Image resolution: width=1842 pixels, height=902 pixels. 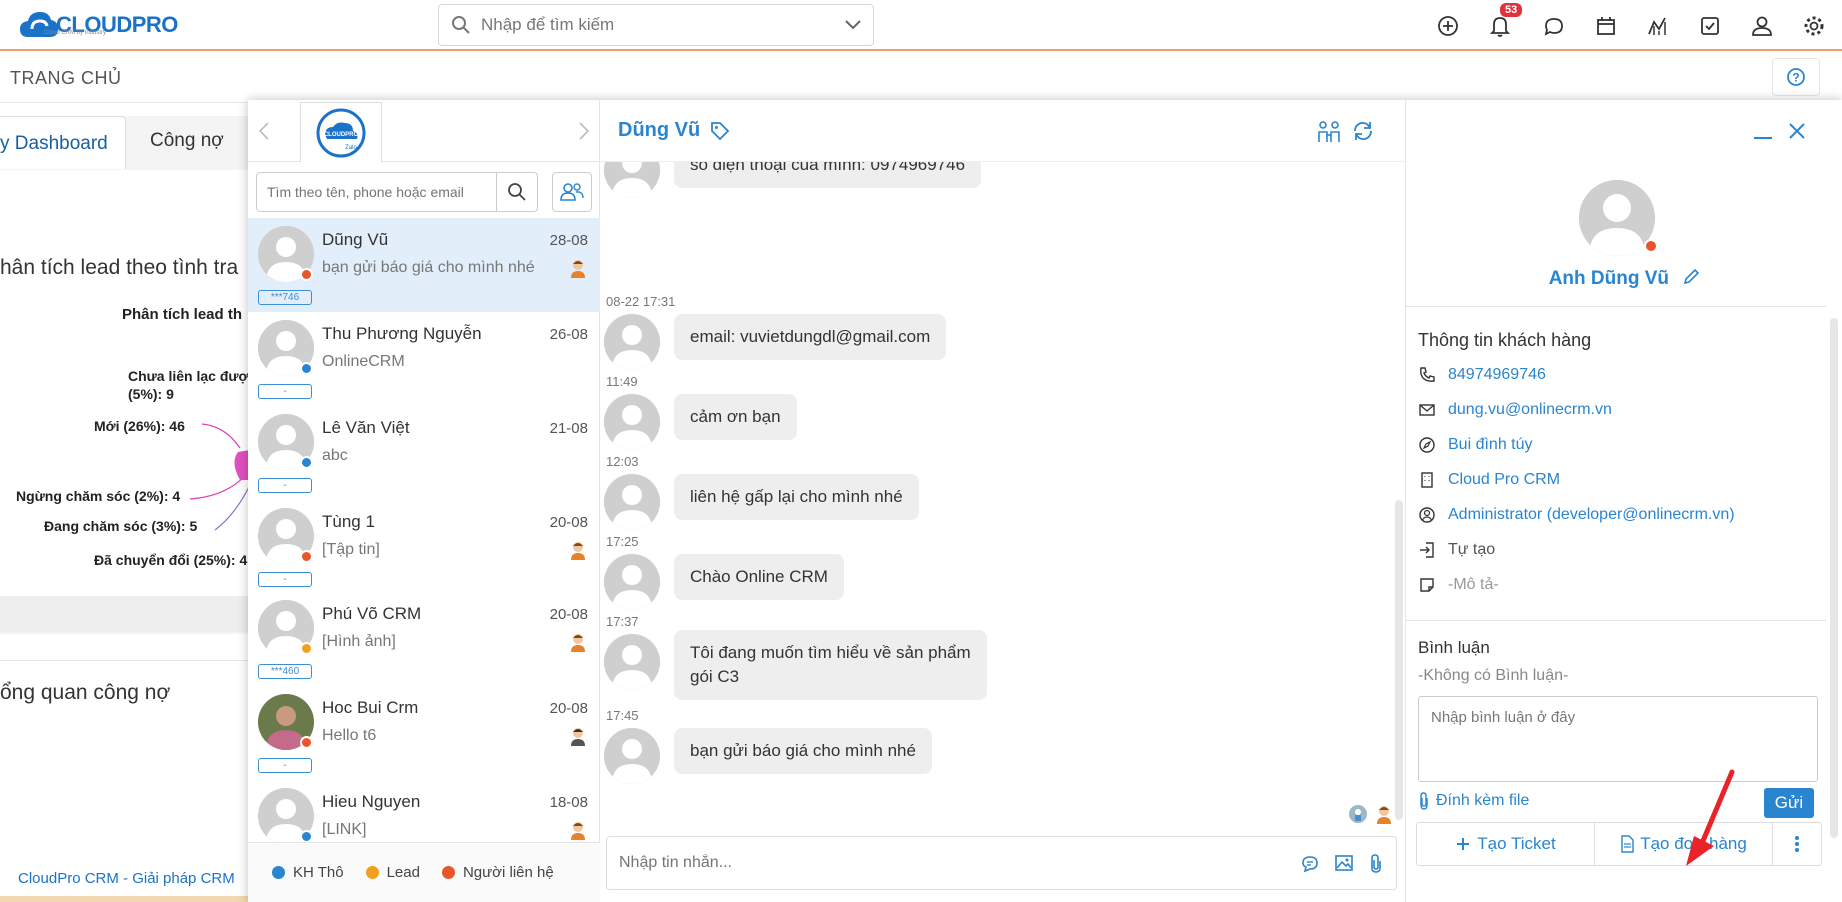 I want to click on cloudpro-logo: CLOUDPRO, so click(x=98, y=25).